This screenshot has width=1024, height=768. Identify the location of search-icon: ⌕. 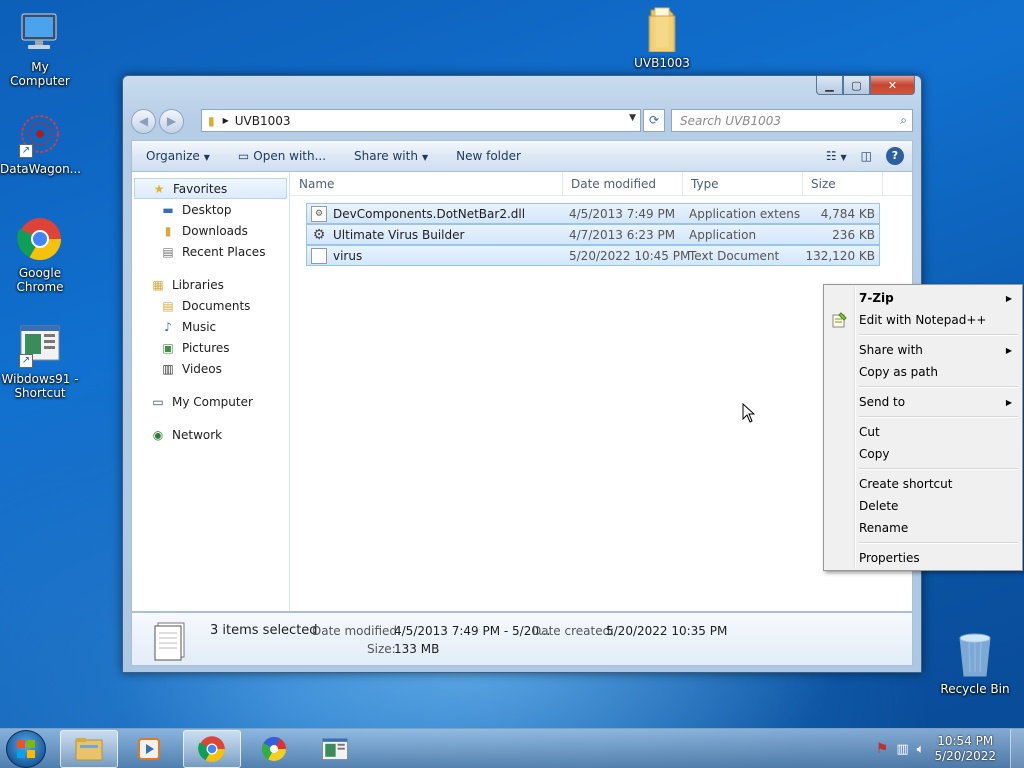
(903, 120).